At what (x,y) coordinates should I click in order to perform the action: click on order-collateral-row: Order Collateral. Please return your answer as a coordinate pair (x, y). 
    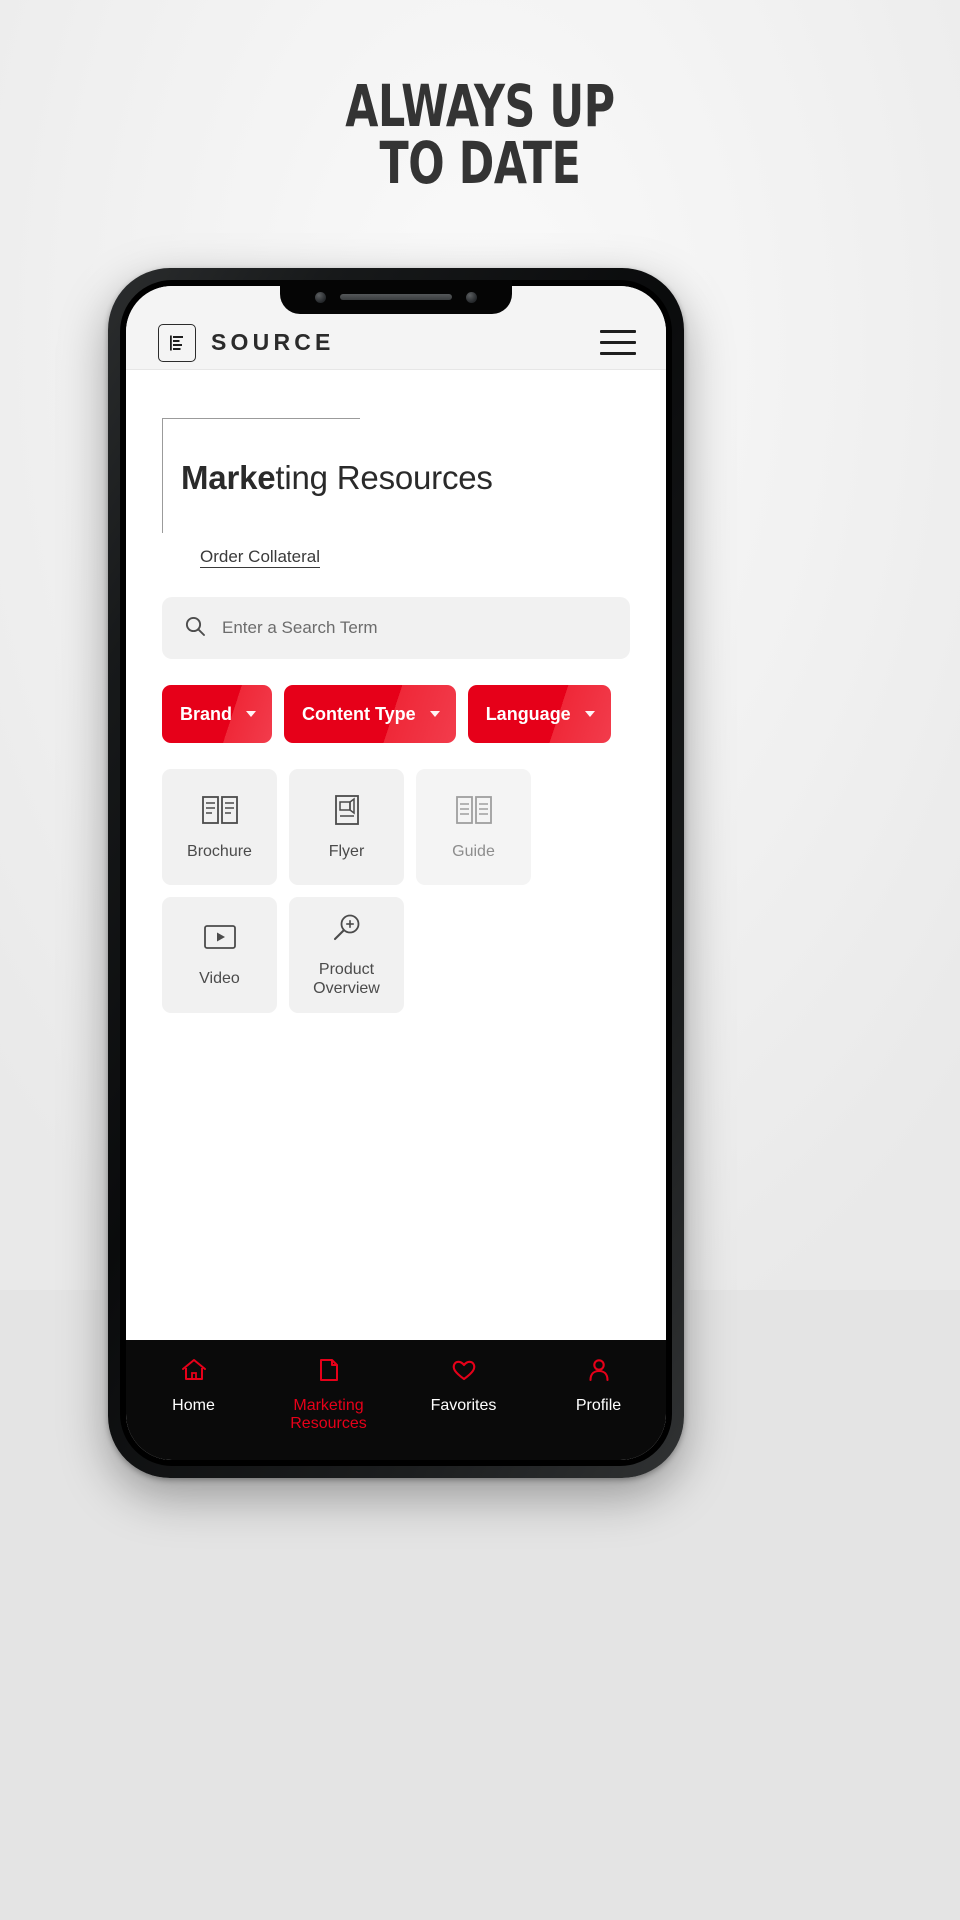
    Looking at the image, I should click on (396, 550).